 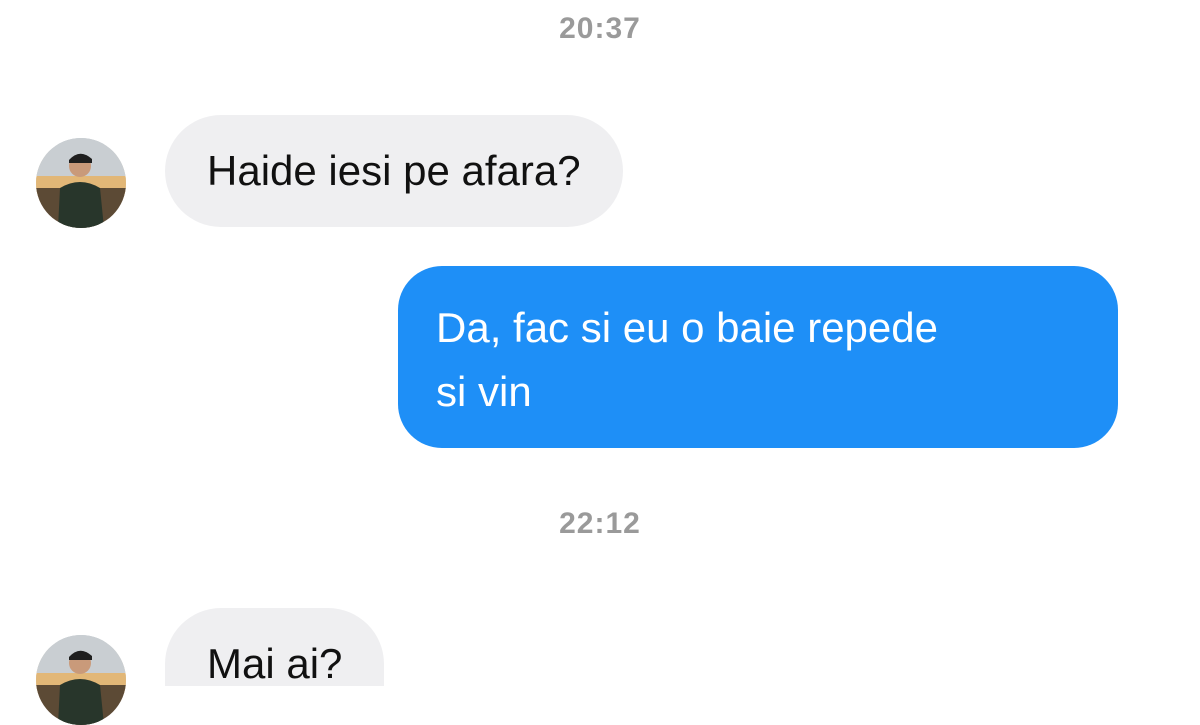 I want to click on timestamp: 22:12, so click(x=600, y=523).